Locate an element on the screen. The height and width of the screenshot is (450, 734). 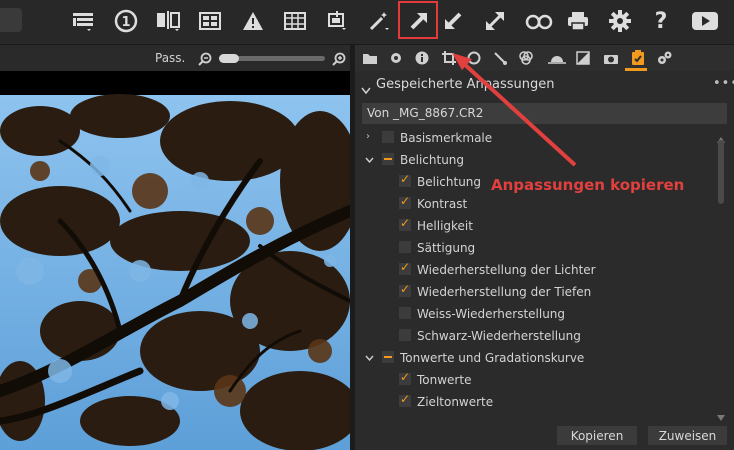
annotation-label: Anpassungen kopieren is located at coordinates (588, 185).